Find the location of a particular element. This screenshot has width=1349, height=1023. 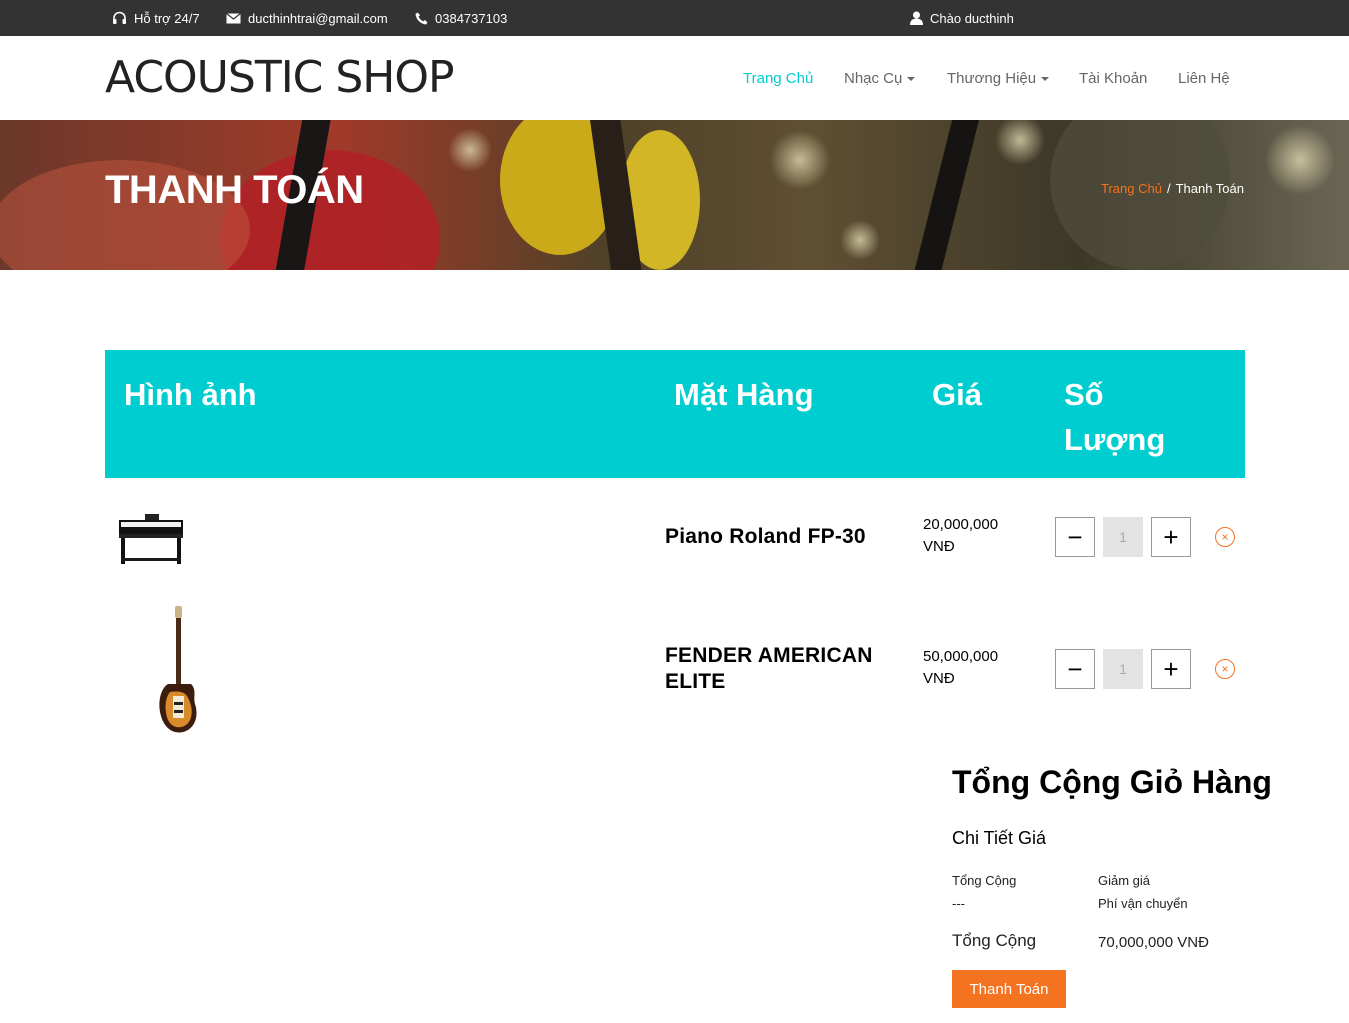

totals-title: Tổng Cộng Giỏ Hàng is located at coordinates (1112, 782).